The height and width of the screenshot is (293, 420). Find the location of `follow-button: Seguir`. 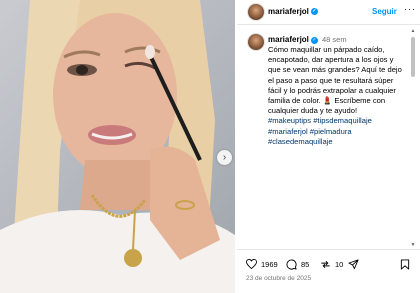

follow-button: Seguir is located at coordinates (384, 11).